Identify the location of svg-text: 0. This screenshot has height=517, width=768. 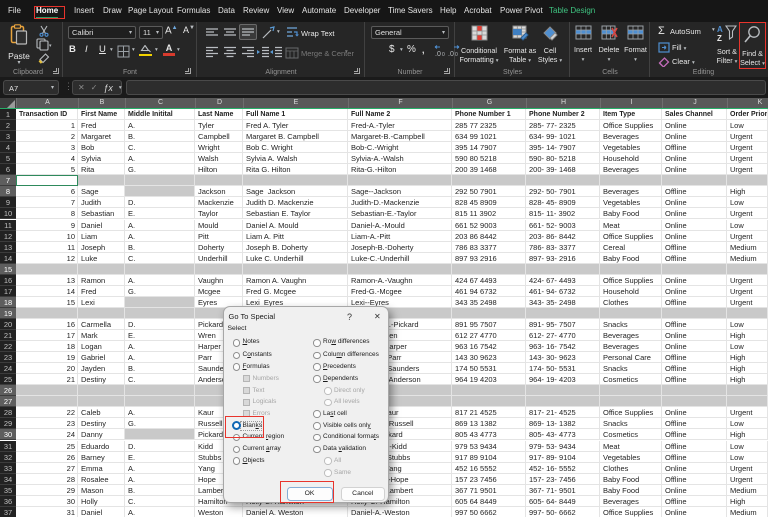
(443, 55).